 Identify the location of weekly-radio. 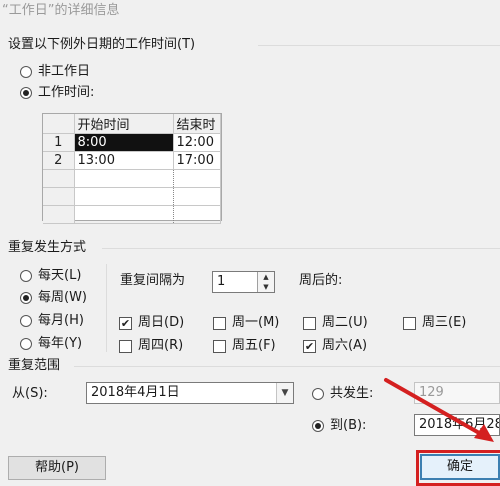
(26, 298).